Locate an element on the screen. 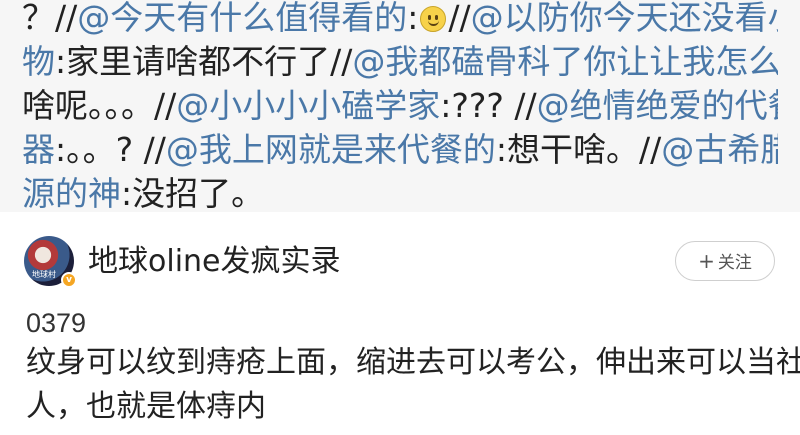  mention-link: 器 is located at coordinates (38, 149).